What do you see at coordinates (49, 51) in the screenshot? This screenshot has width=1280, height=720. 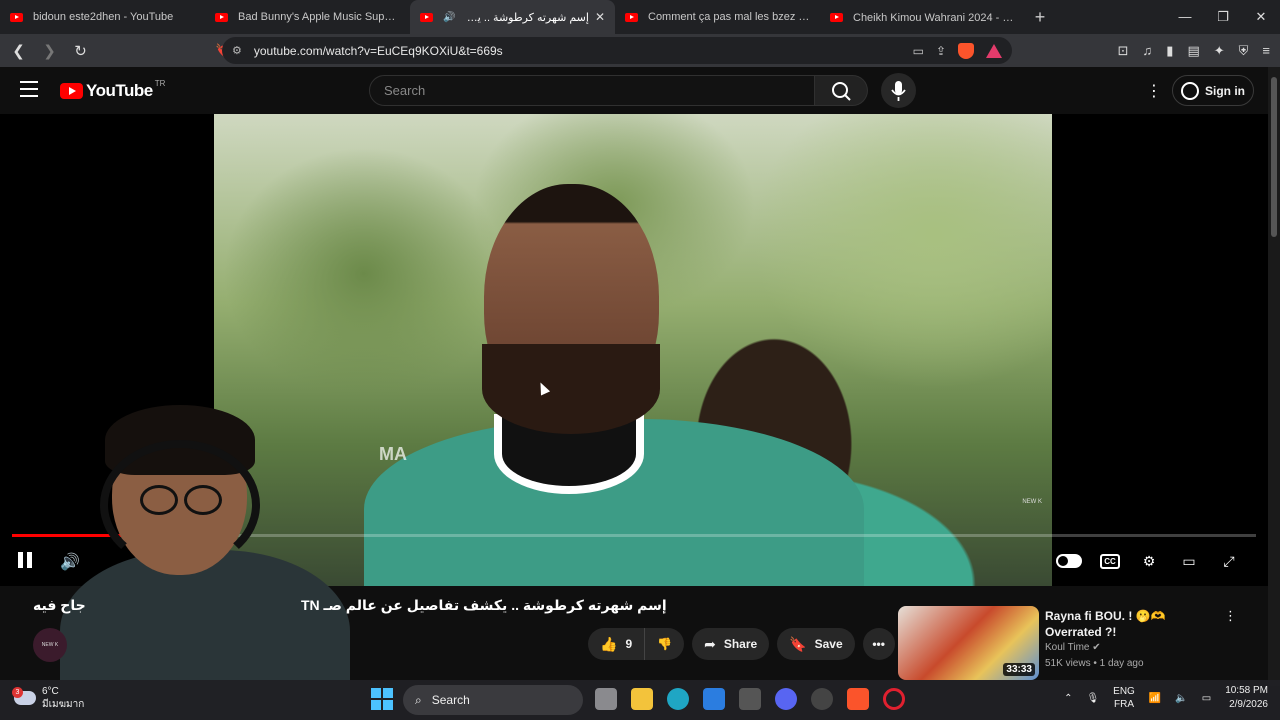 I see `forward-arrow-icon: ❯` at bounding box center [49, 51].